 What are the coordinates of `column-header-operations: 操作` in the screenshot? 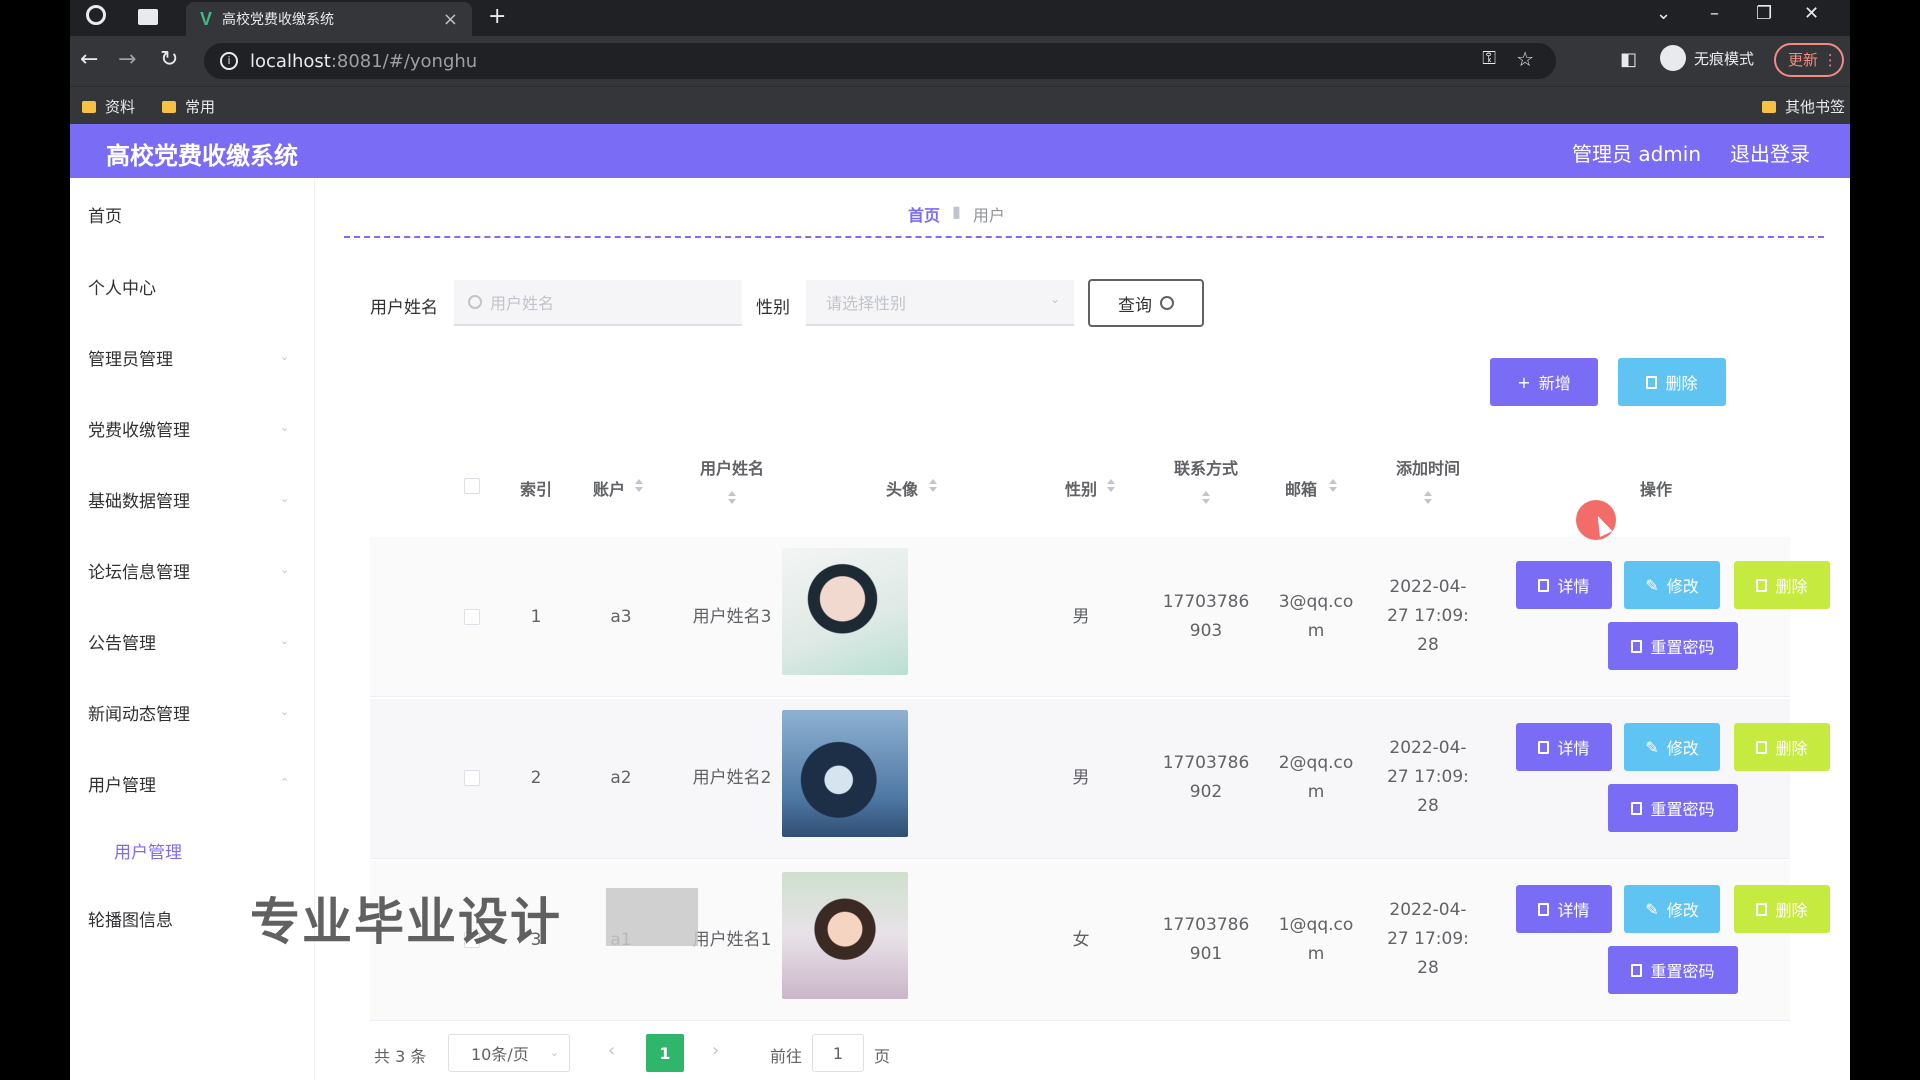 It's located at (1655, 489).